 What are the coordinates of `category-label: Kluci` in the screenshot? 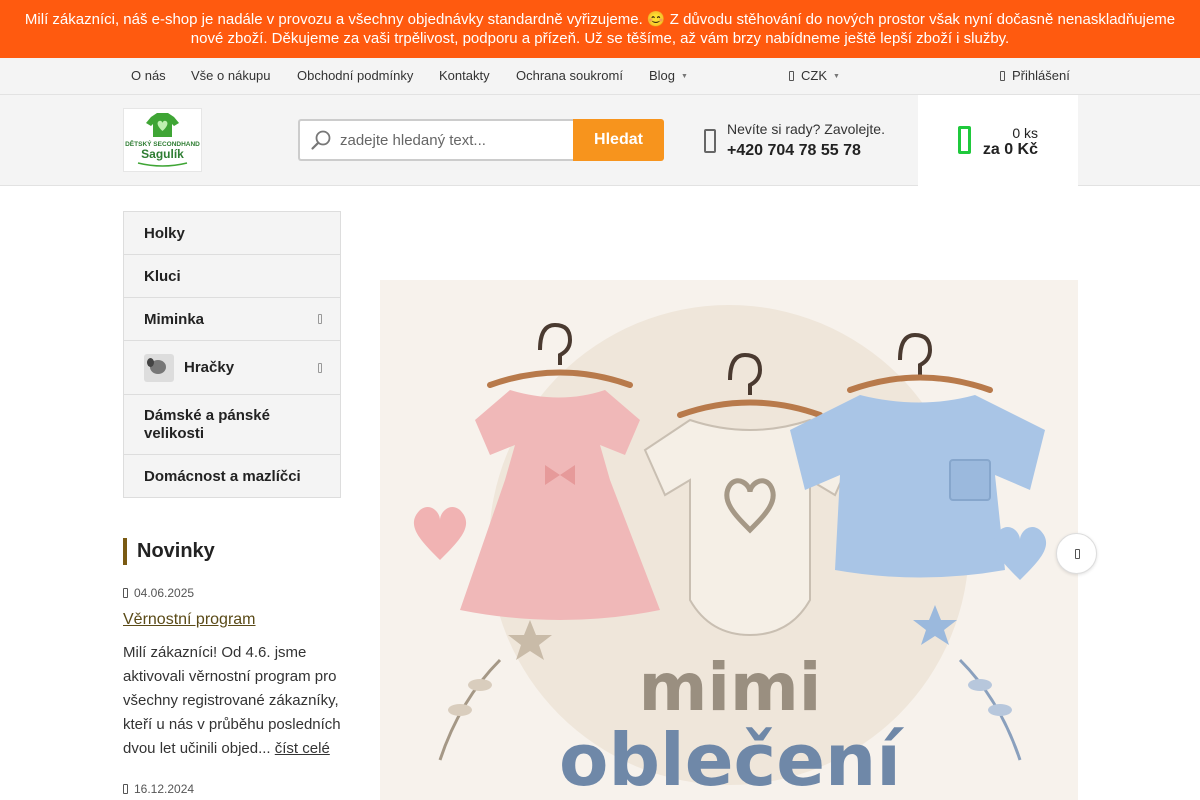 It's located at (162, 276).